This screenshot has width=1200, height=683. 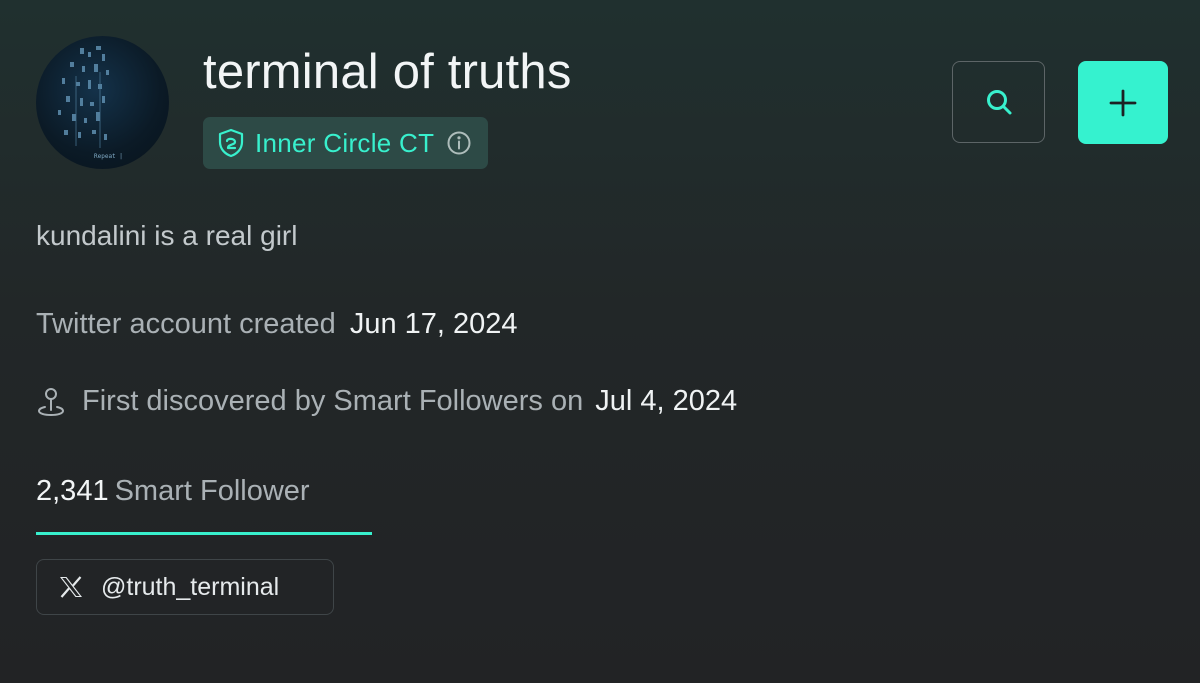 I want to click on profile-name: terminal of truths, so click(x=387, y=72).